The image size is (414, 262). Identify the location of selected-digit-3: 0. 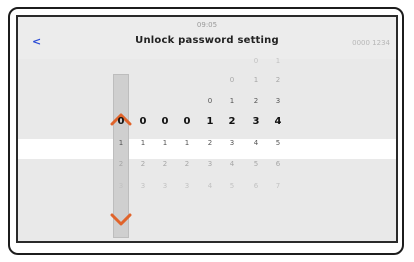
(165, 121).